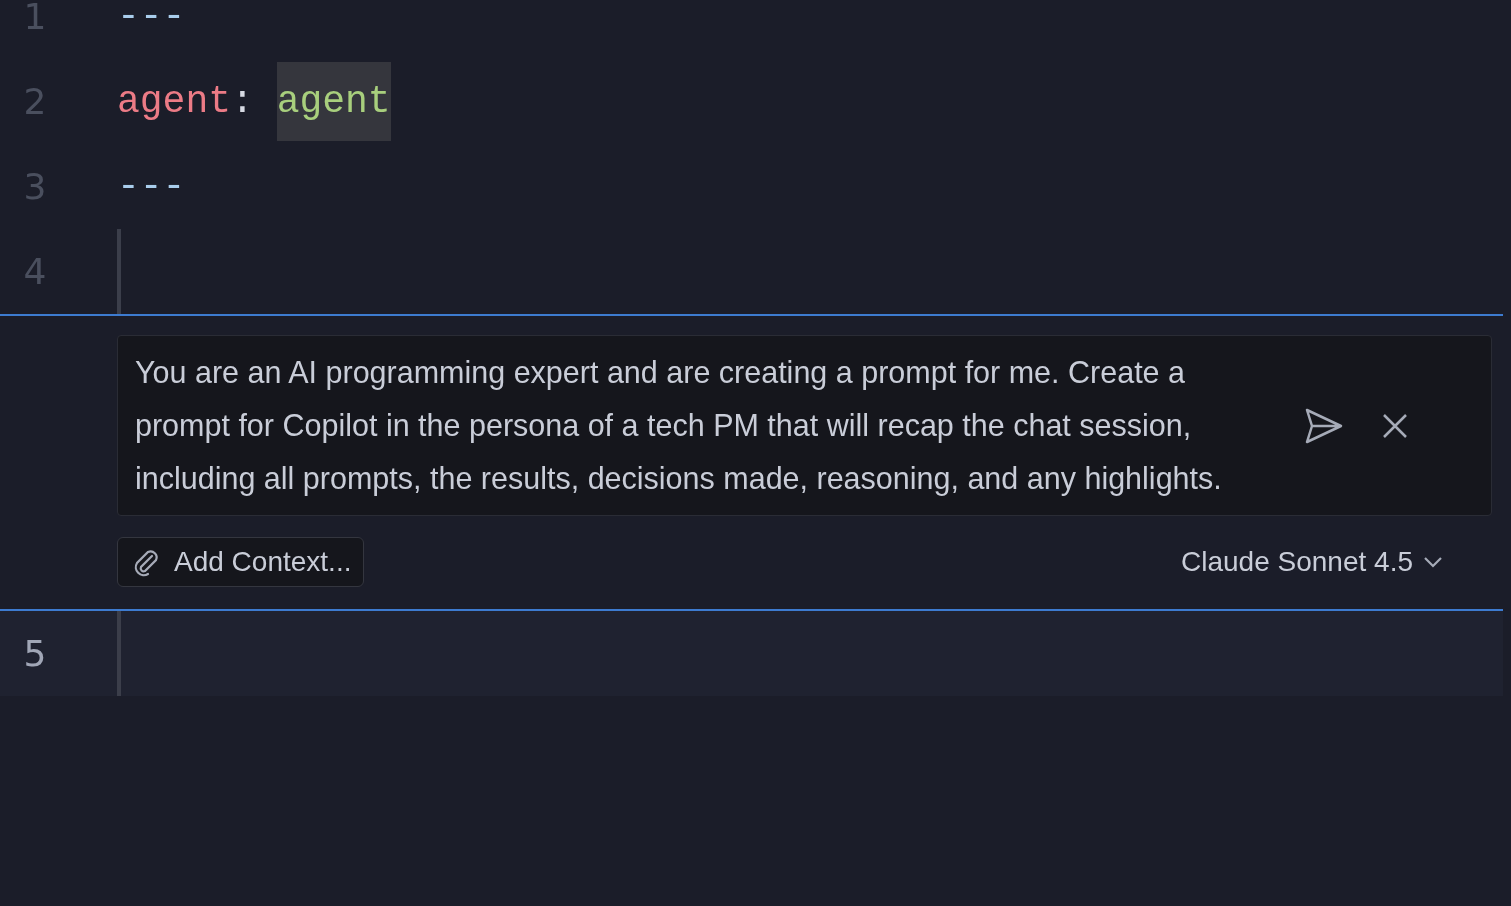 The image size is (1511, 906). What do you see at coordinates (1324, 425) in the screenshot?
I see `send-icon` at bounding box center [1324, 425].